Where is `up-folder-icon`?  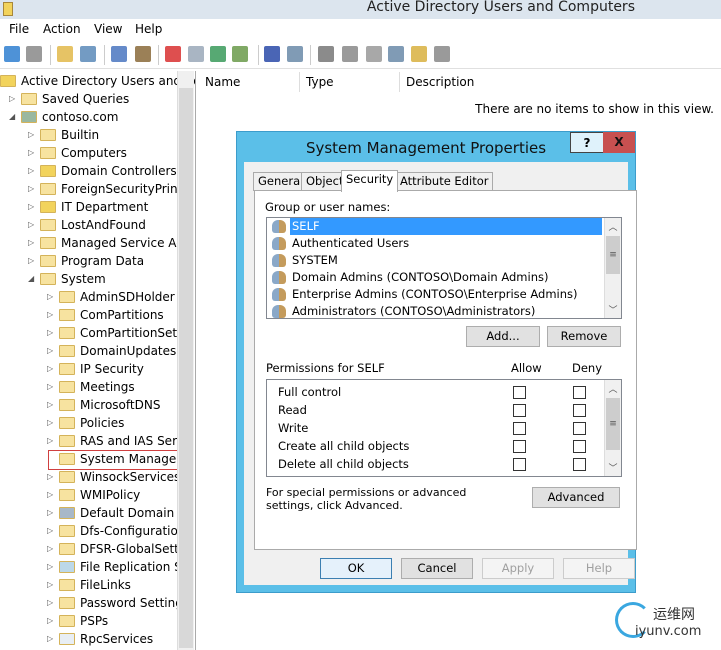 up-folder-icon is located at coordinates (65, 54).